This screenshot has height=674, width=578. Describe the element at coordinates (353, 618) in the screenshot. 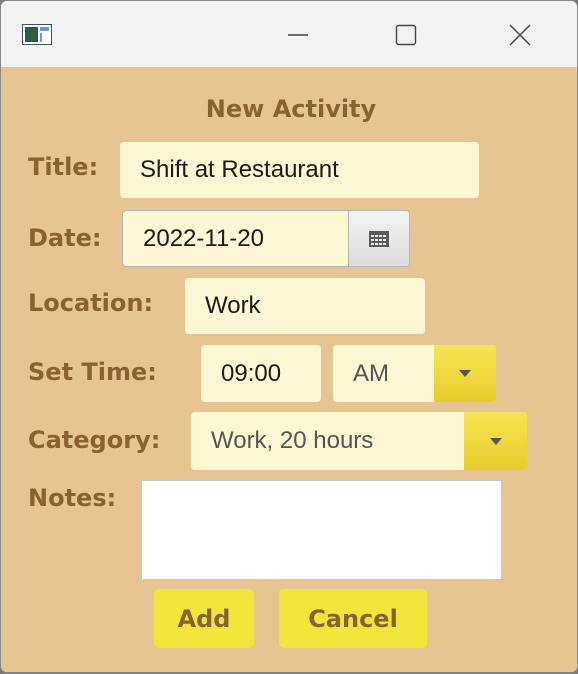

I see `cancel-button: Cancel` at that location.